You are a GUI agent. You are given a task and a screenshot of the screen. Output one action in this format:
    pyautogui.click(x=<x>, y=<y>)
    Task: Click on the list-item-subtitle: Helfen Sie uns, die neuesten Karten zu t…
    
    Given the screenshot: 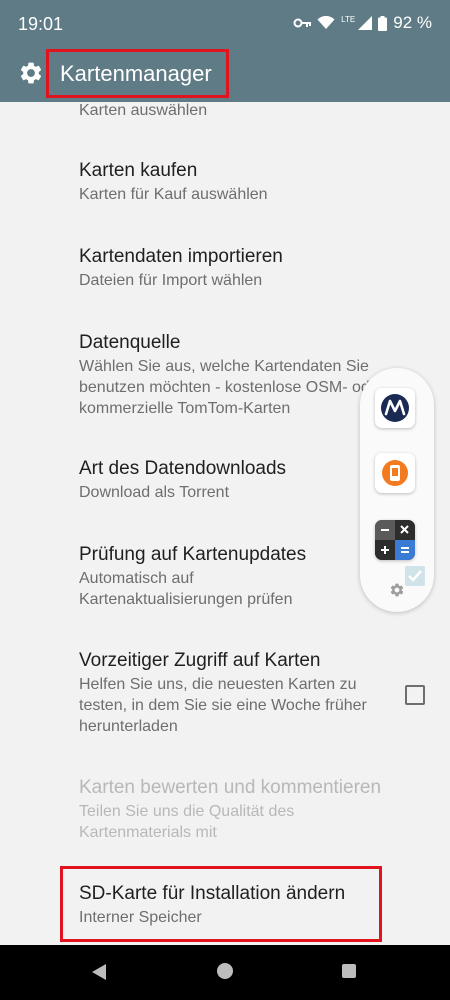 What is the action you would take?
    pyautogui.click(x=223, y=705)
    